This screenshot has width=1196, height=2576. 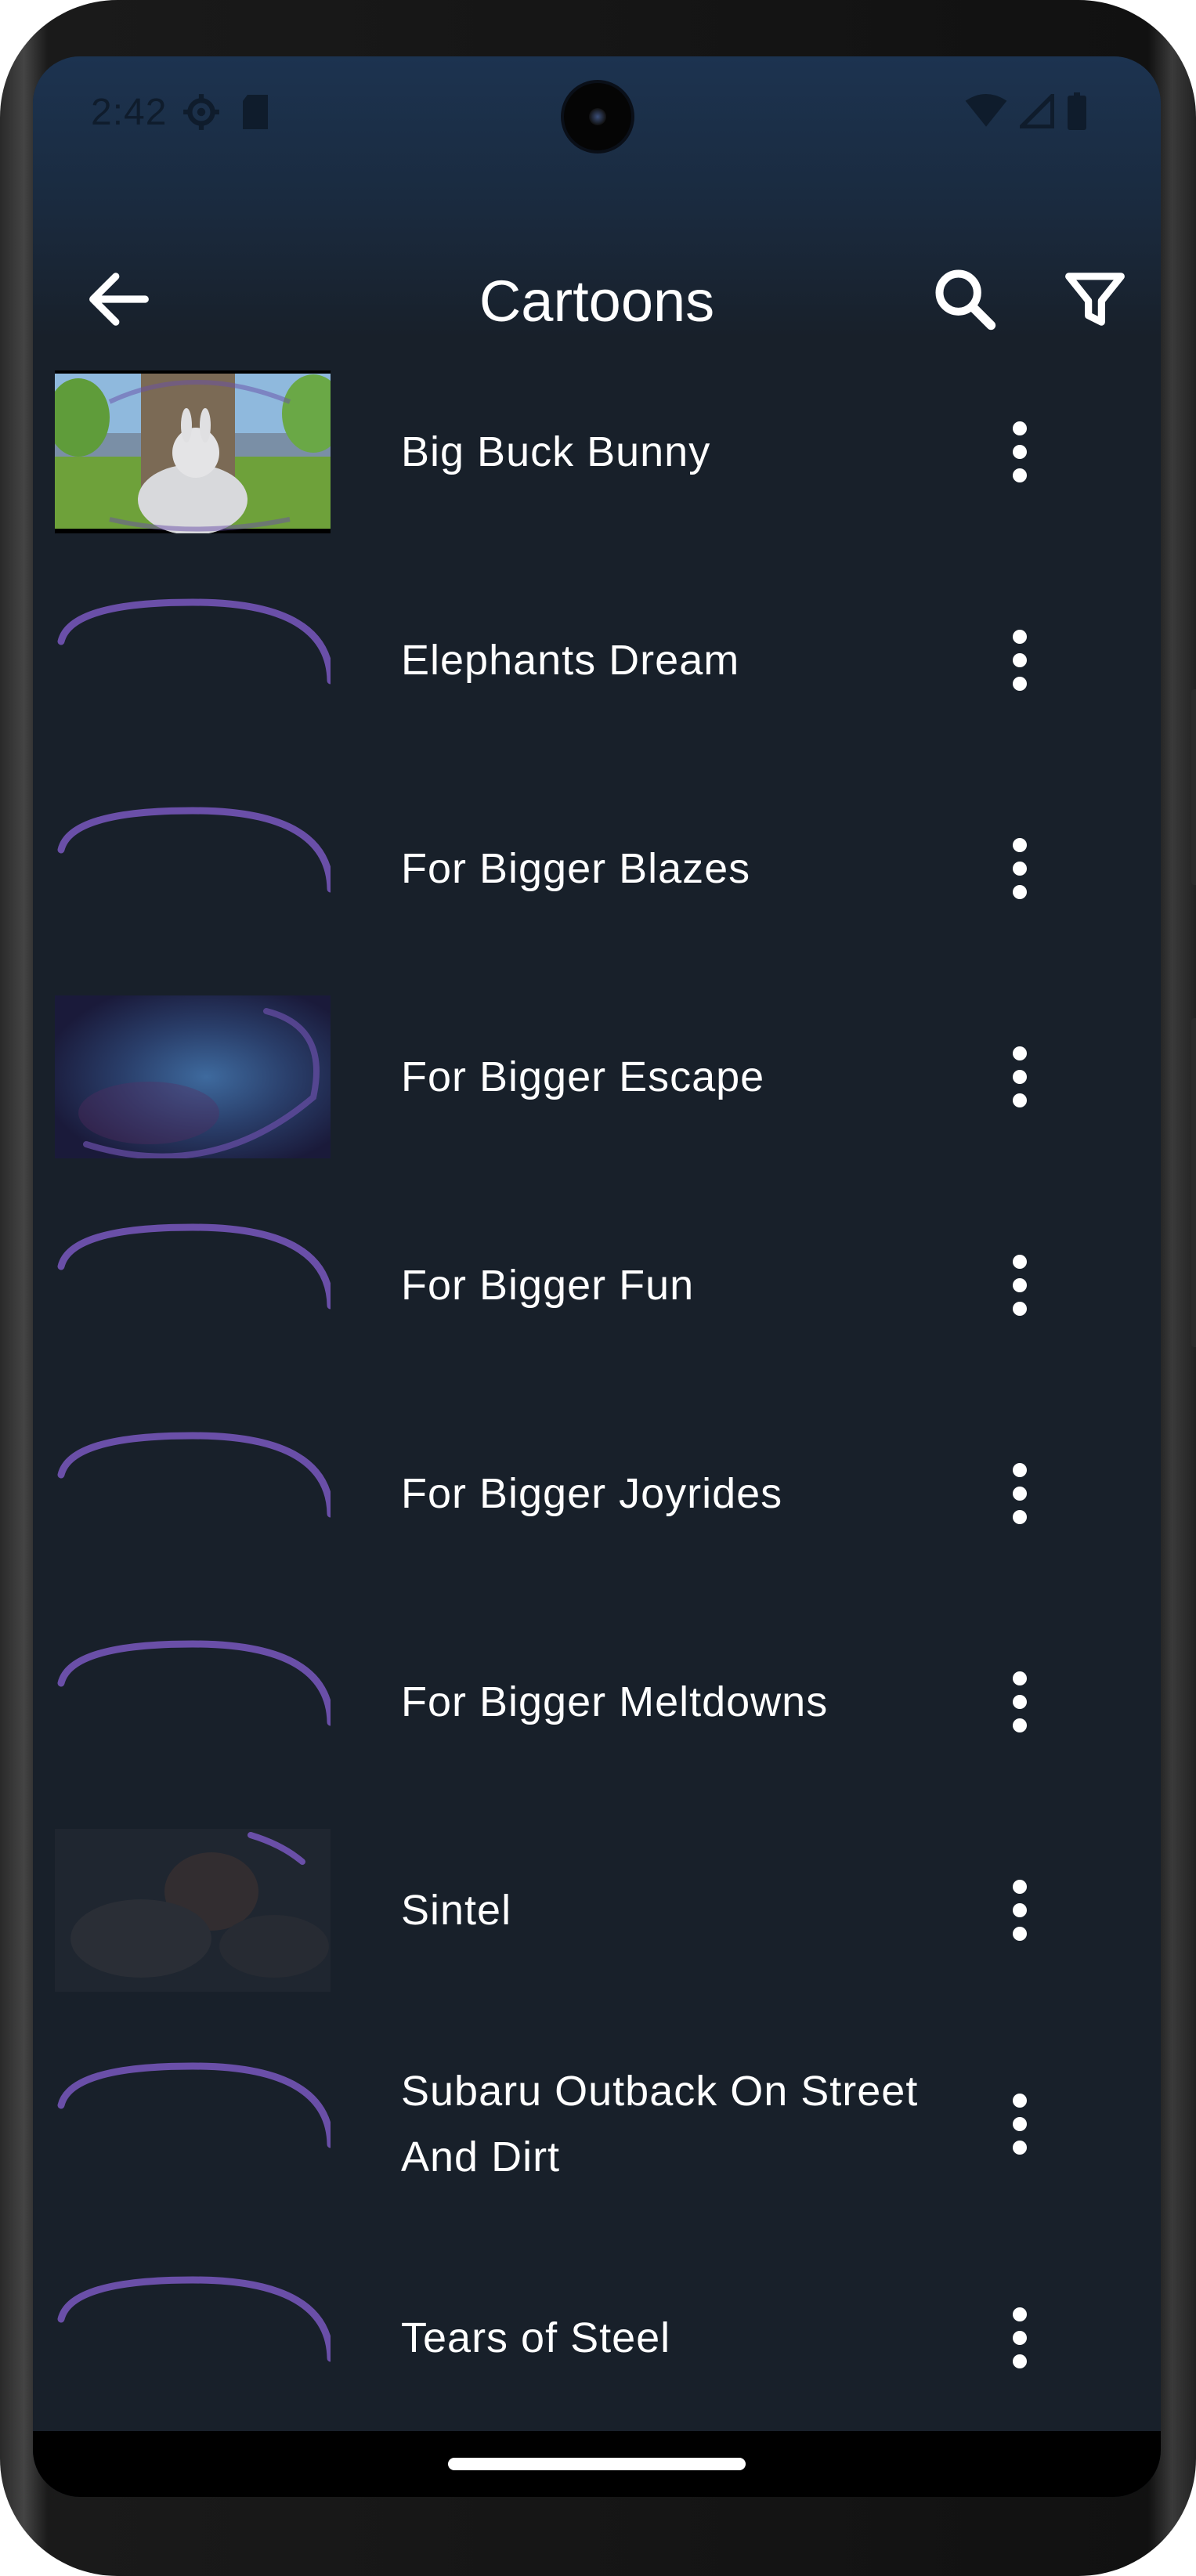 What do you see at coordinates (583, 1076) in the screenshot?
I see `video-title: For Bigger Escape` at bounding box center [583, 1076].